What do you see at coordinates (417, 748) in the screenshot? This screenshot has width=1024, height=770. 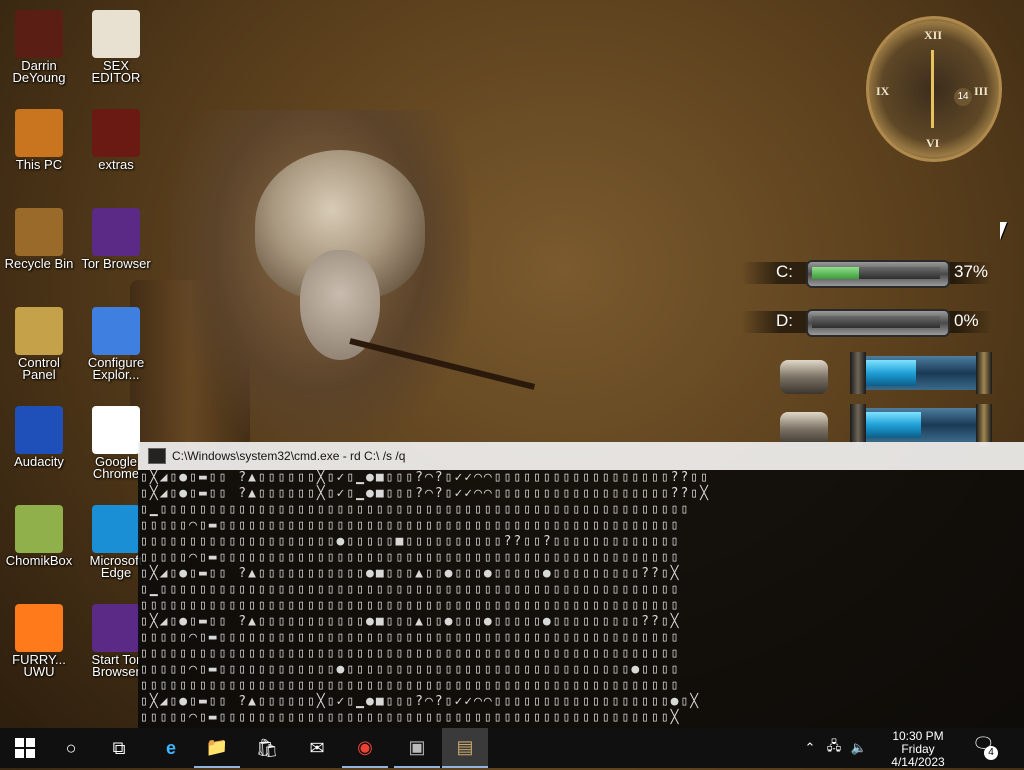 I see `settings-taskbar-button: ▣` at bounding box center [417, 748].